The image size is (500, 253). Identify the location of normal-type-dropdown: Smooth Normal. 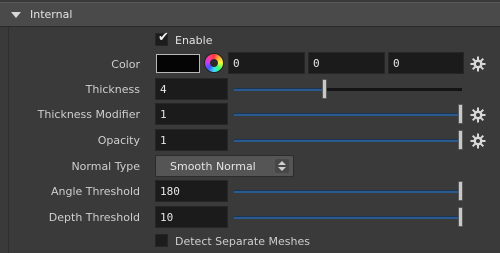
(224, 166).